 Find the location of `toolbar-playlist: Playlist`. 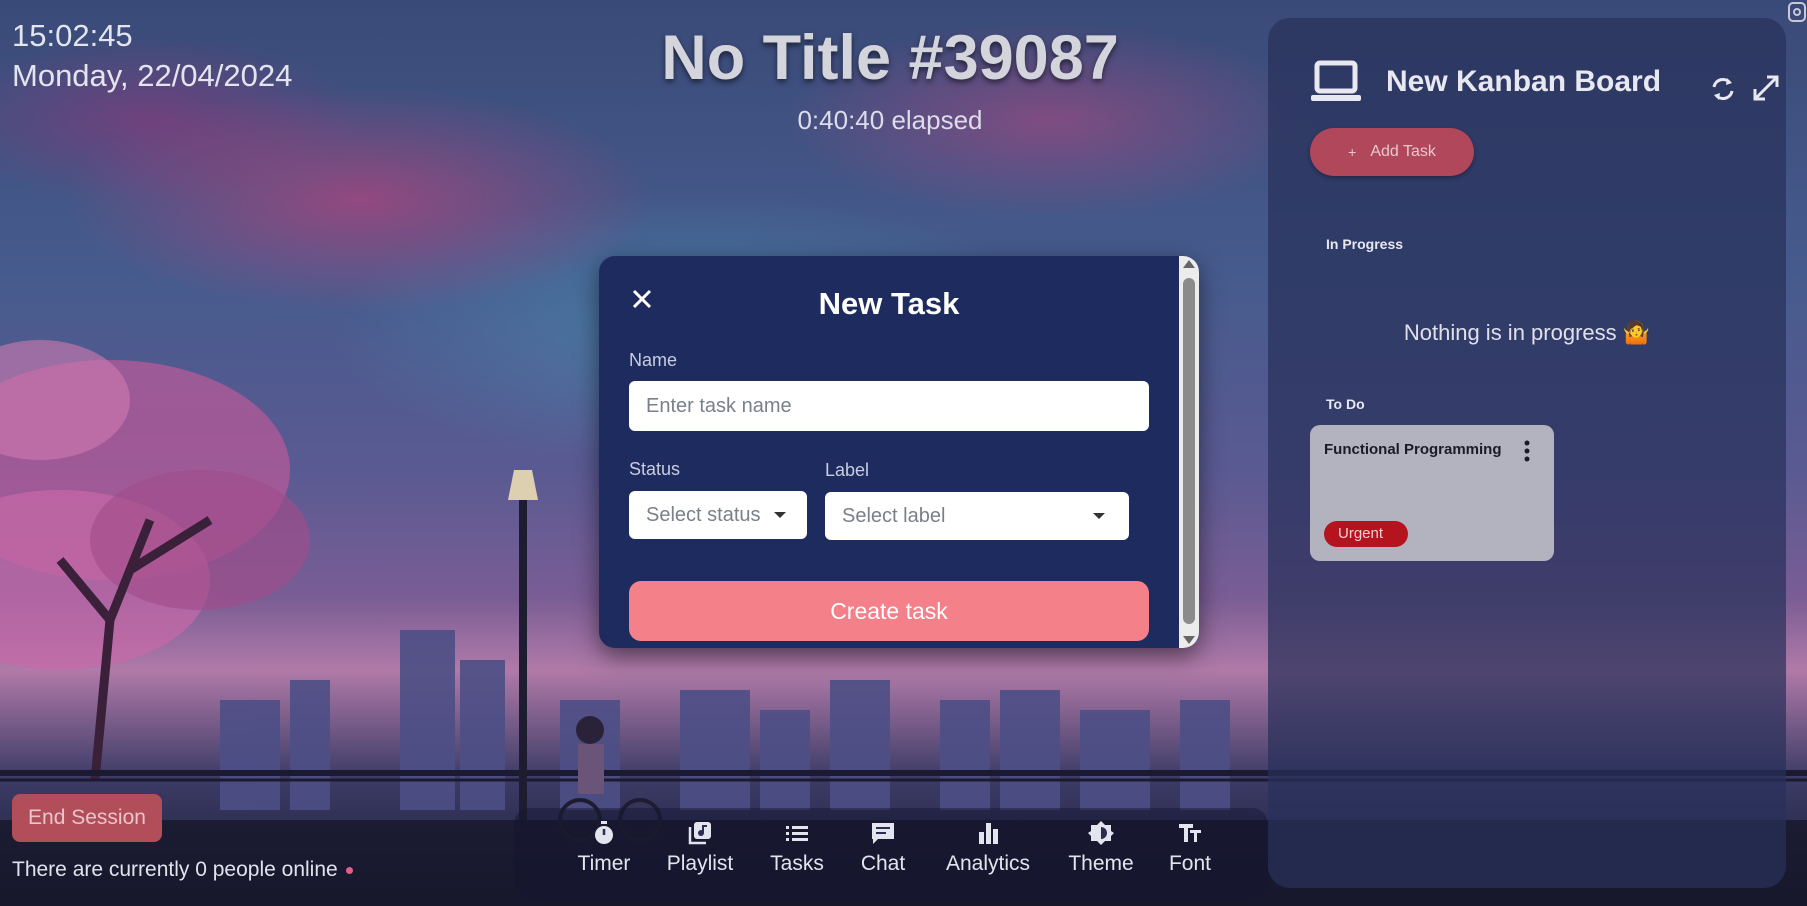

toolbar-playlist: Playlist is located at coordinates (700, 848).